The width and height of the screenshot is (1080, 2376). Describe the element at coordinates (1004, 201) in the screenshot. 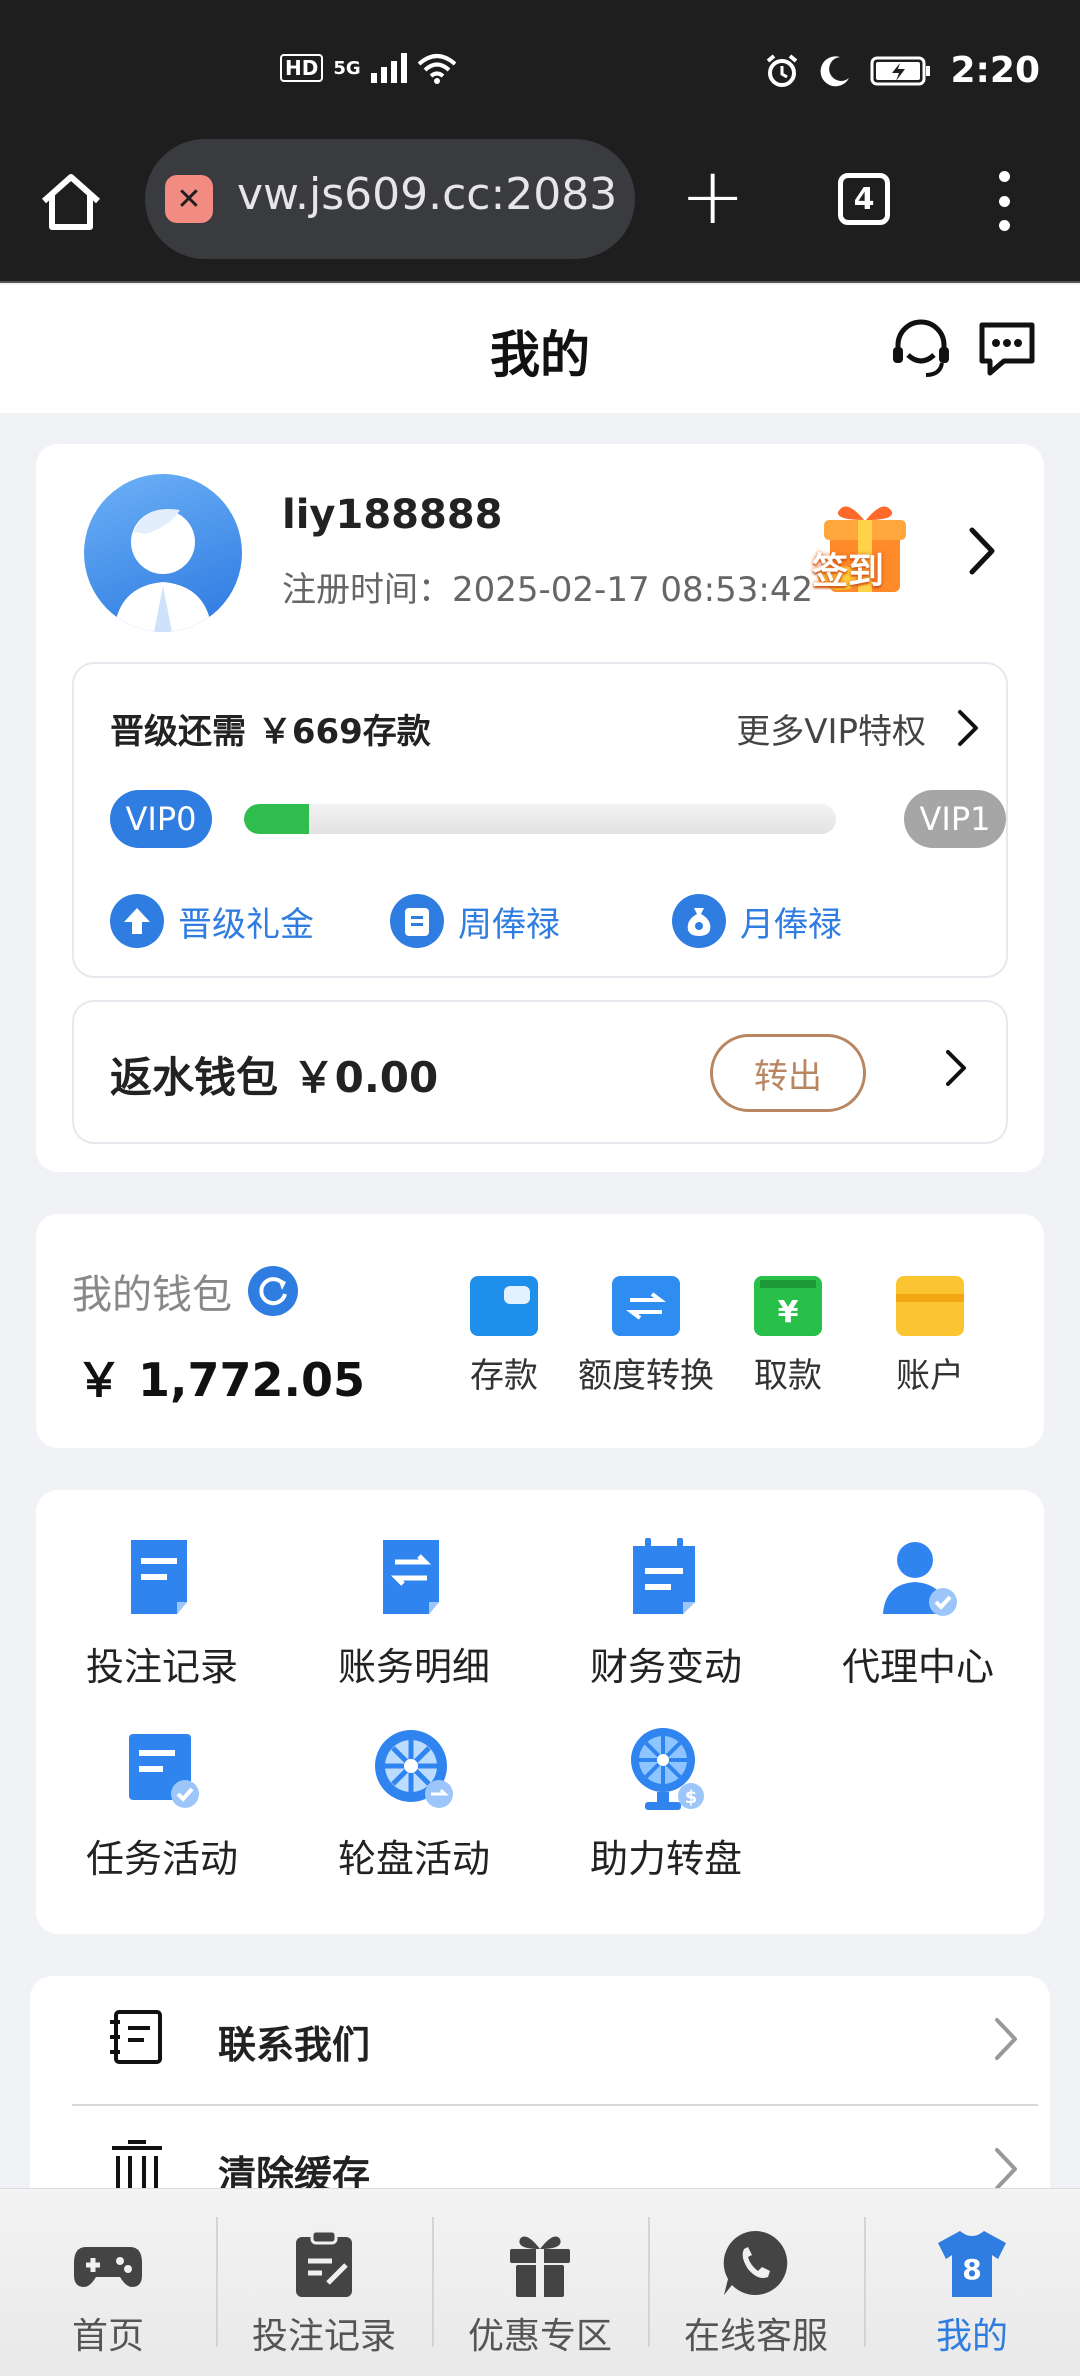

I see `browser-menu-button` at that location.